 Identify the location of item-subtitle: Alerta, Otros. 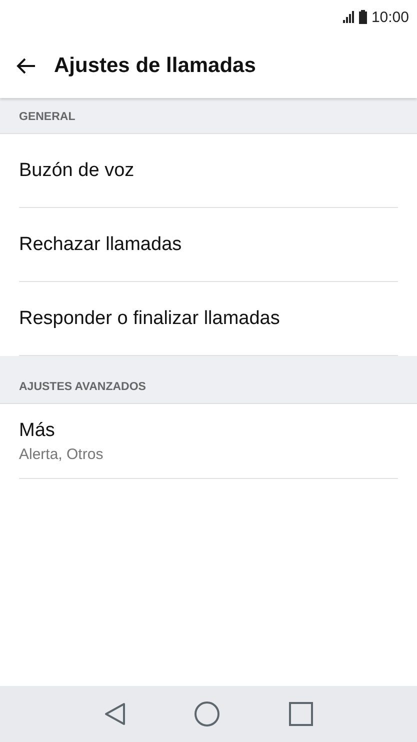
(61, 454).